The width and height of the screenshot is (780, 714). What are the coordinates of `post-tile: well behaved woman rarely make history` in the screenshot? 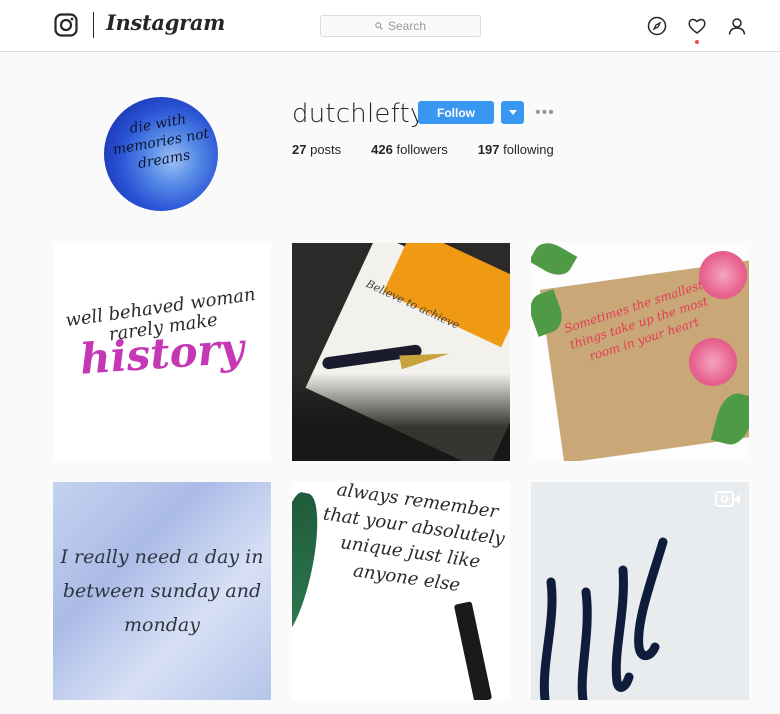 It's located at (162, 352).